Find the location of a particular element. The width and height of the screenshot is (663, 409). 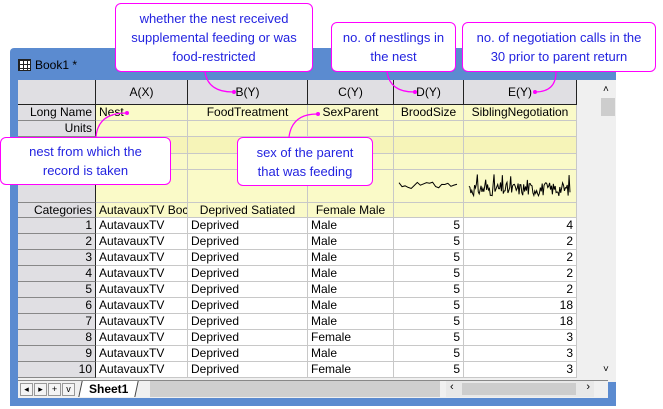

scroll-up-icon: ˄ is located at coordinates (606, 89).